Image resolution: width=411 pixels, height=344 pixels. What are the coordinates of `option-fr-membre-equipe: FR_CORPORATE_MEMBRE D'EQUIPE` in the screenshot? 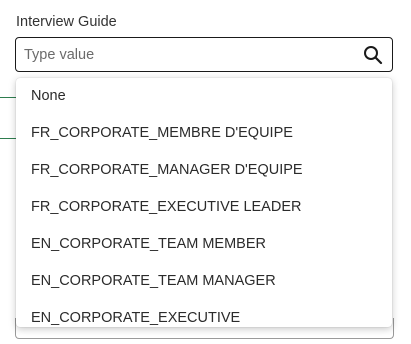 It's located at (204, 133).